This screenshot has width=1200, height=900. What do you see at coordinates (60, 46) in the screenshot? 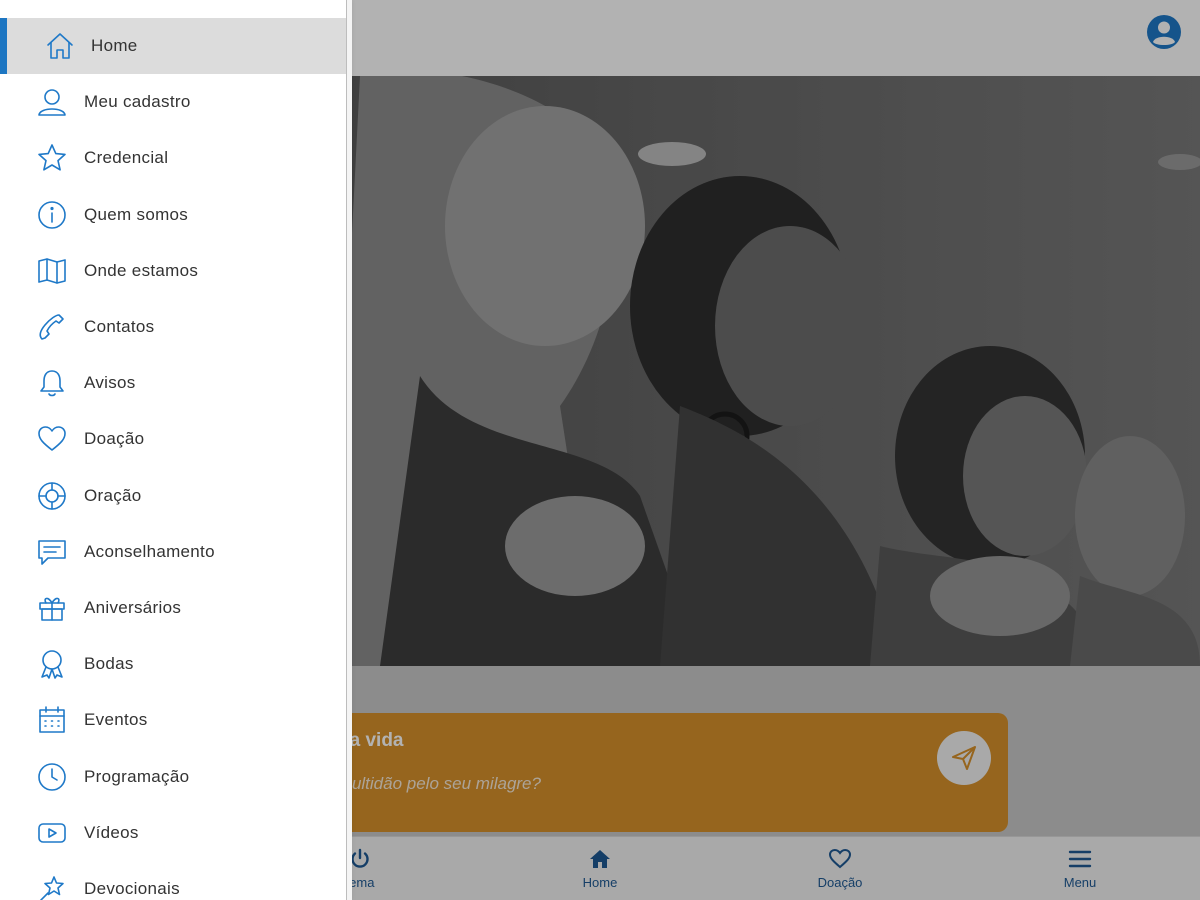
I see `home-icon` at bounding box center [60, 46].